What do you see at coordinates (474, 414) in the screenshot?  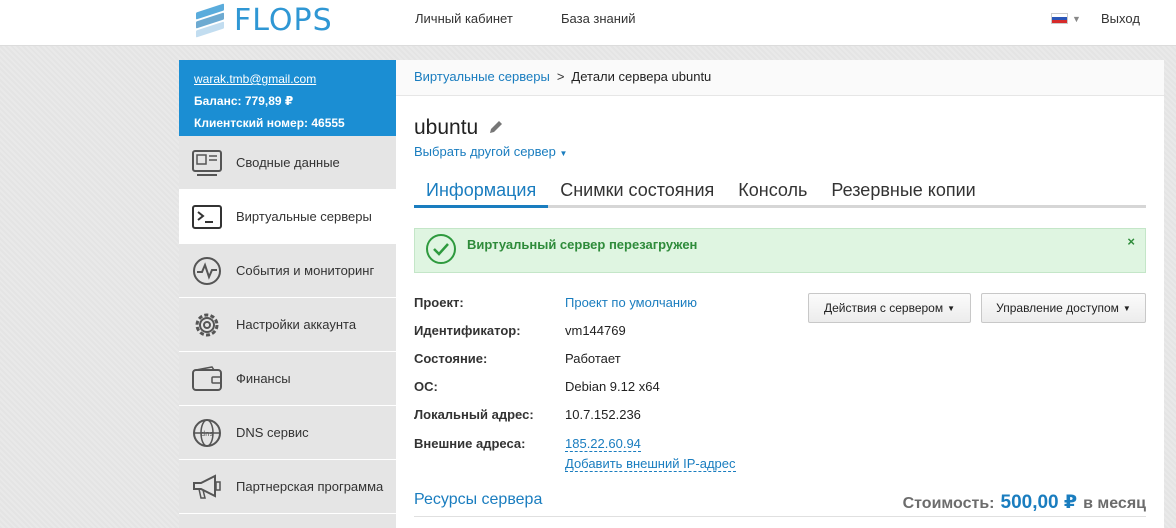 I see `detail-label: Локальный адрес:` at bounding box center [474, 414].